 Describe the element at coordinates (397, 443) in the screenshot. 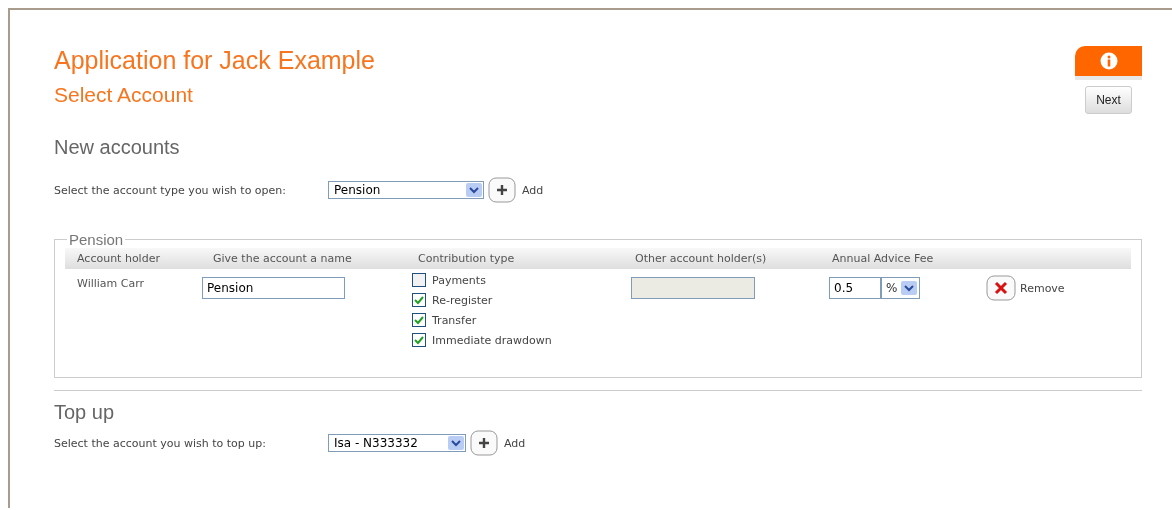

I see `top-up-account-dropdown: Isa - N333332` at that location.